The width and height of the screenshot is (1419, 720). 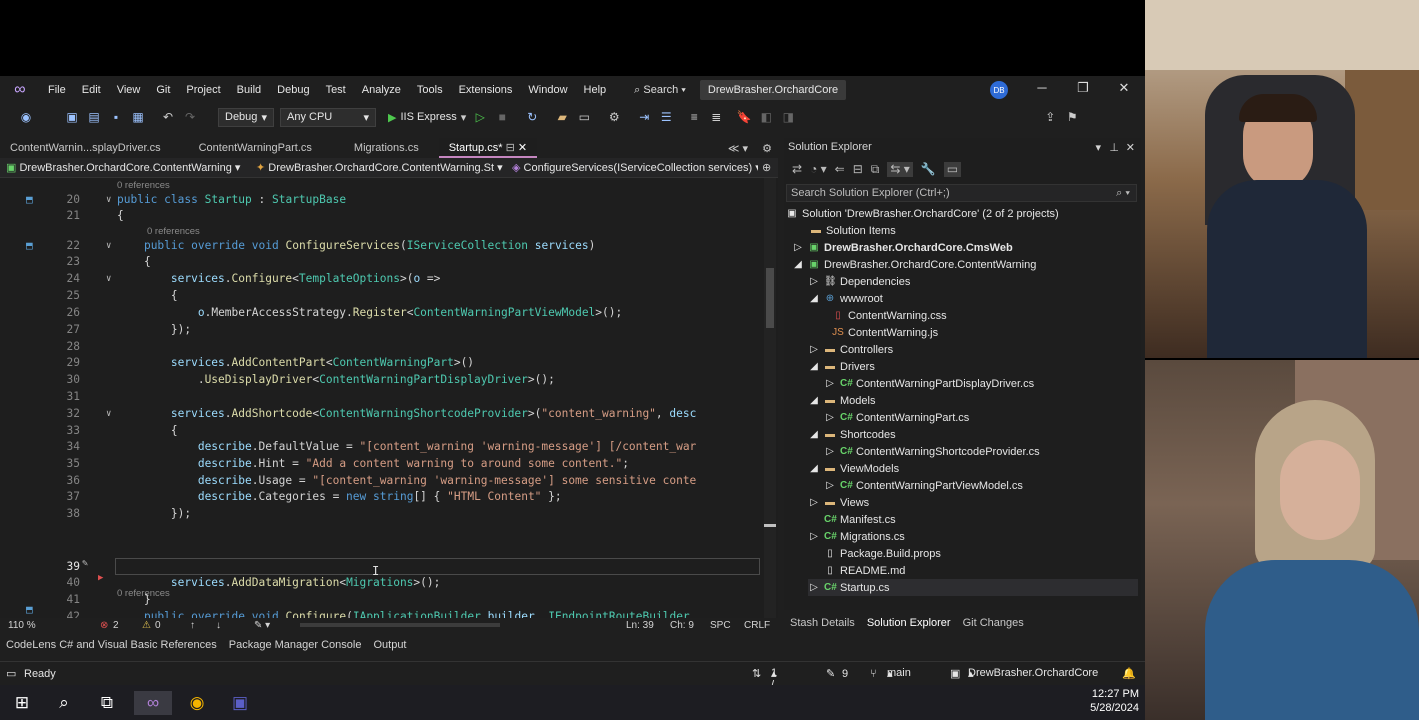 I want to click on branch-indicator: main ▴, so click(x=899, y=673).